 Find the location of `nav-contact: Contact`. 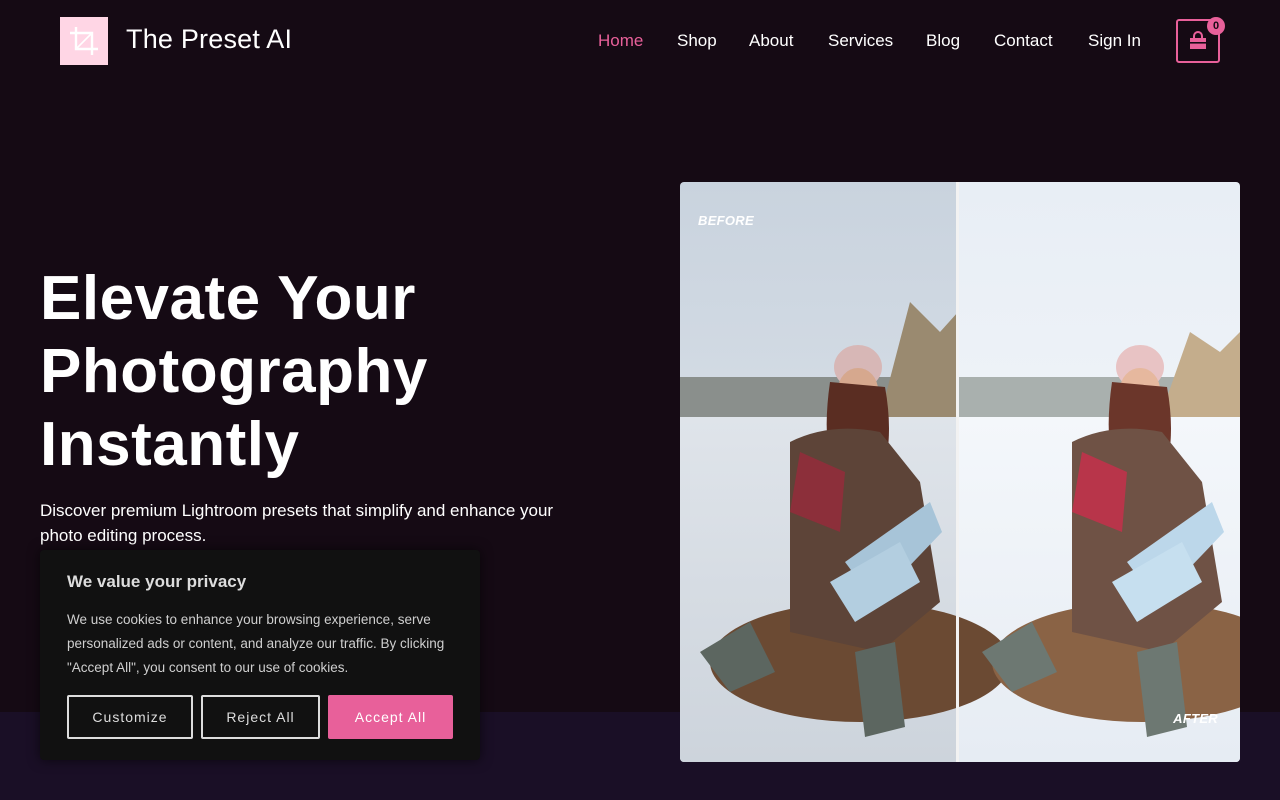

nav-contact: Contact is located at coordinates (1023, 41).